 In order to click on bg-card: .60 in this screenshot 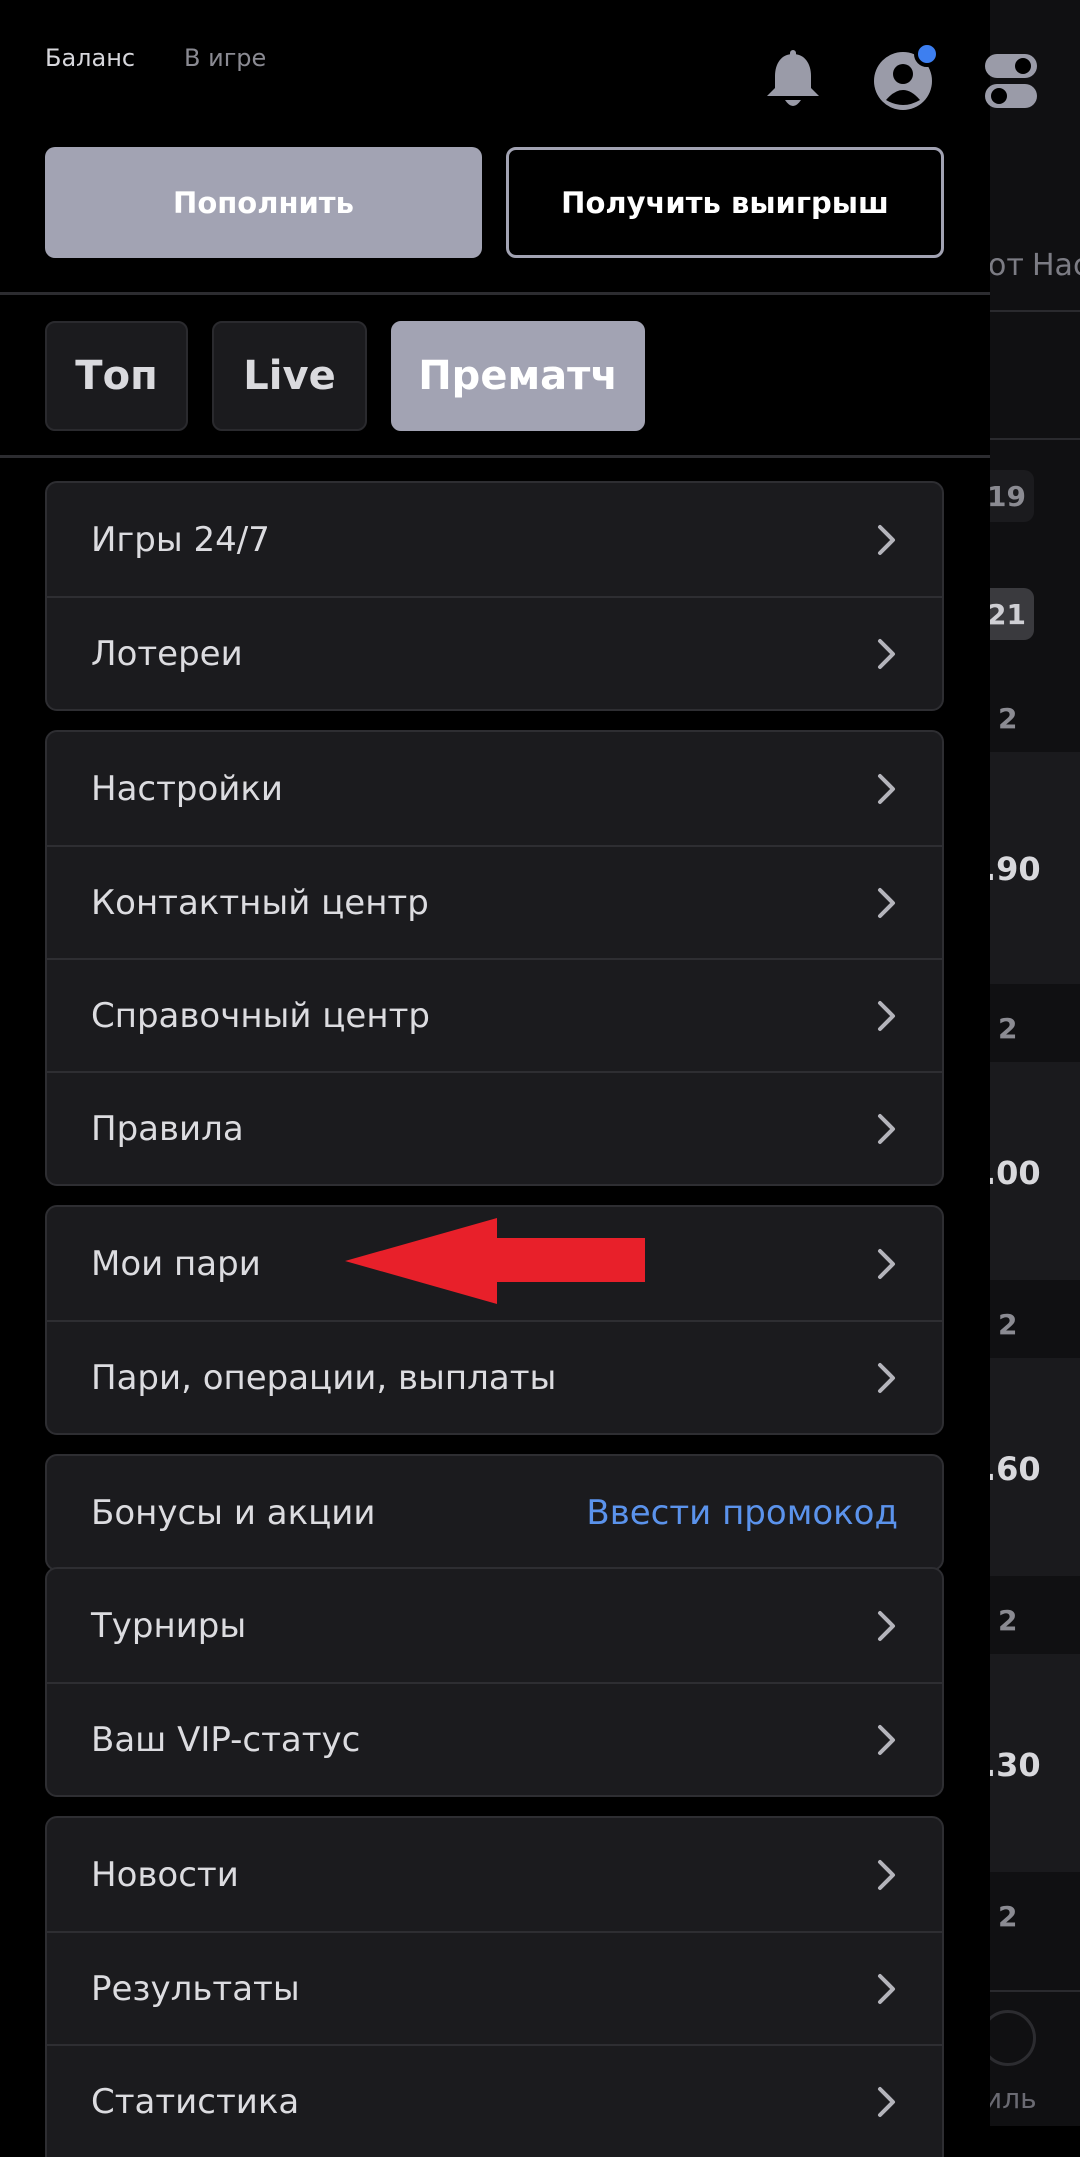, I will do `click(1035, 1467)`.